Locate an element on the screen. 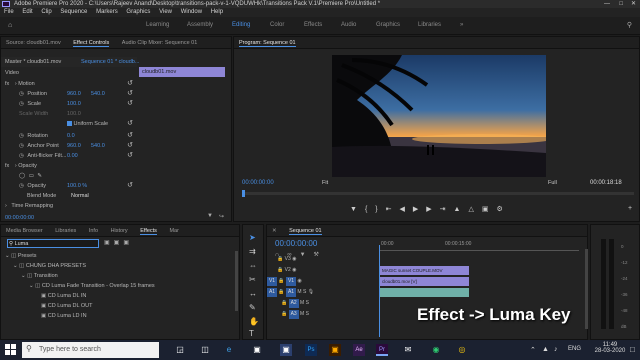 This screenshot has width=640, height=360. notification-icon: □ is located at coordinates (632, 349).